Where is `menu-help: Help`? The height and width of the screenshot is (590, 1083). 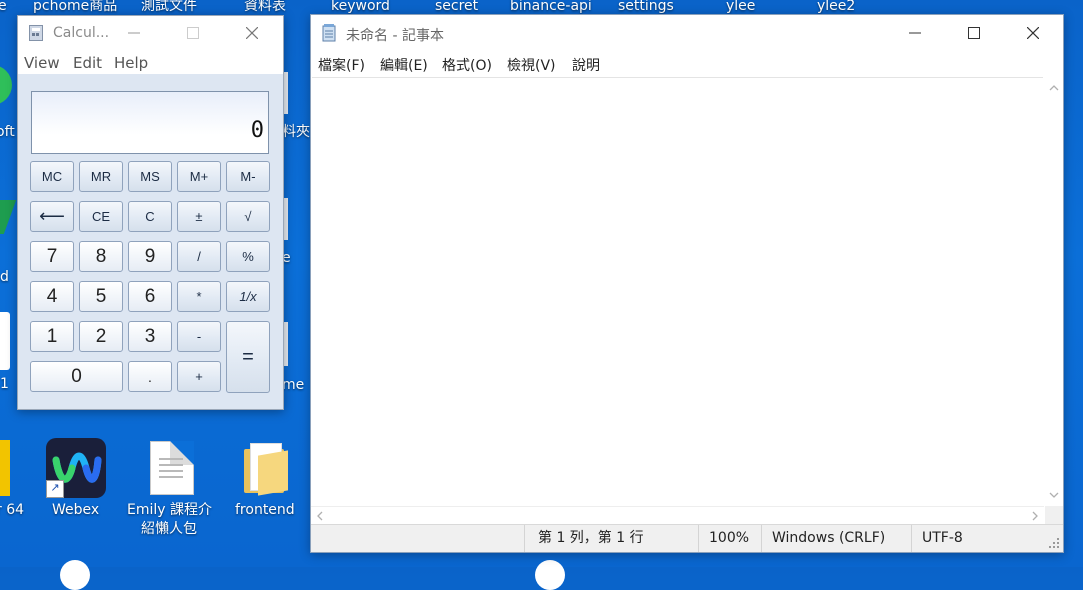
menu-help: Help is located at coordinates (131, 63).